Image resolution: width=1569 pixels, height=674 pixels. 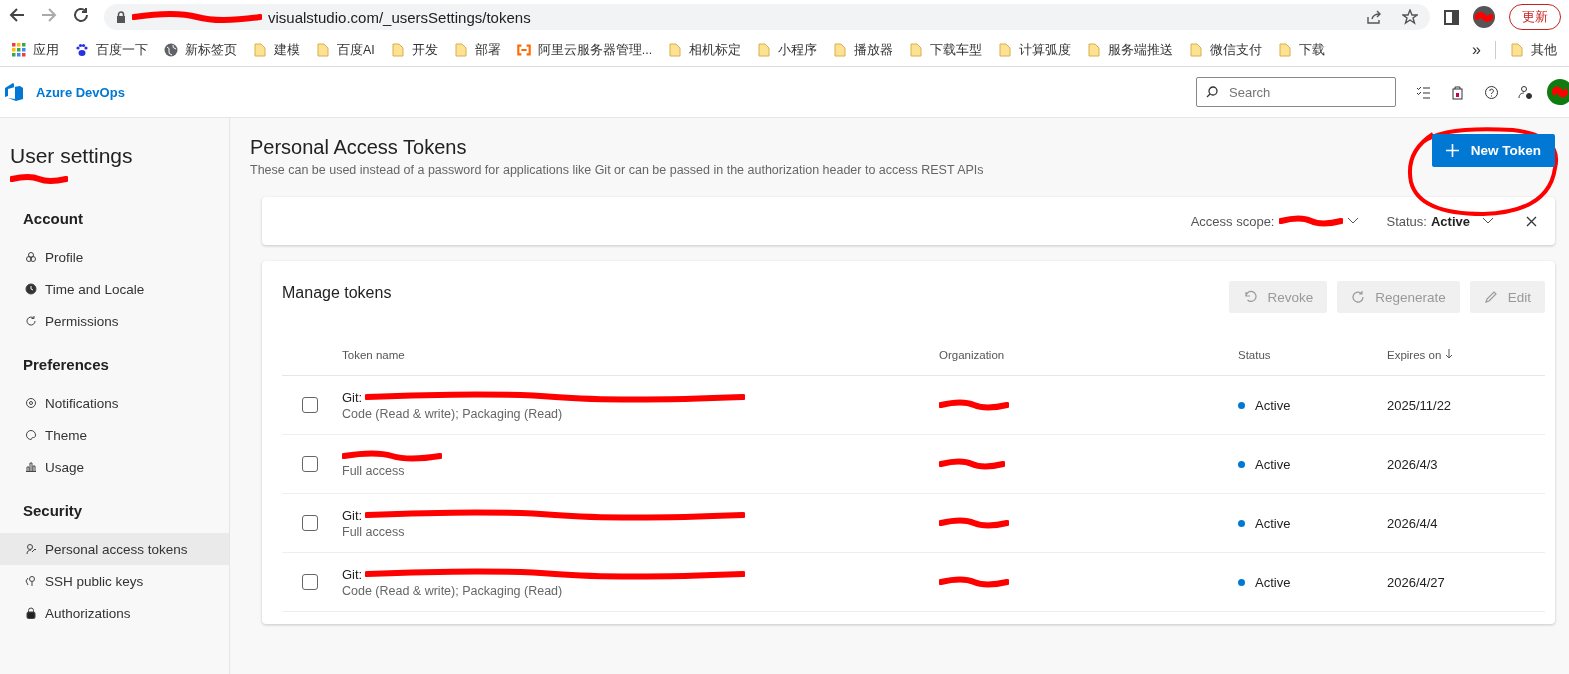 What do you see at coordinates (913, 523) in the screenshot?
I see `table-row: Git: Full access Active 2026/4/4` at bounding box center [913, 523].